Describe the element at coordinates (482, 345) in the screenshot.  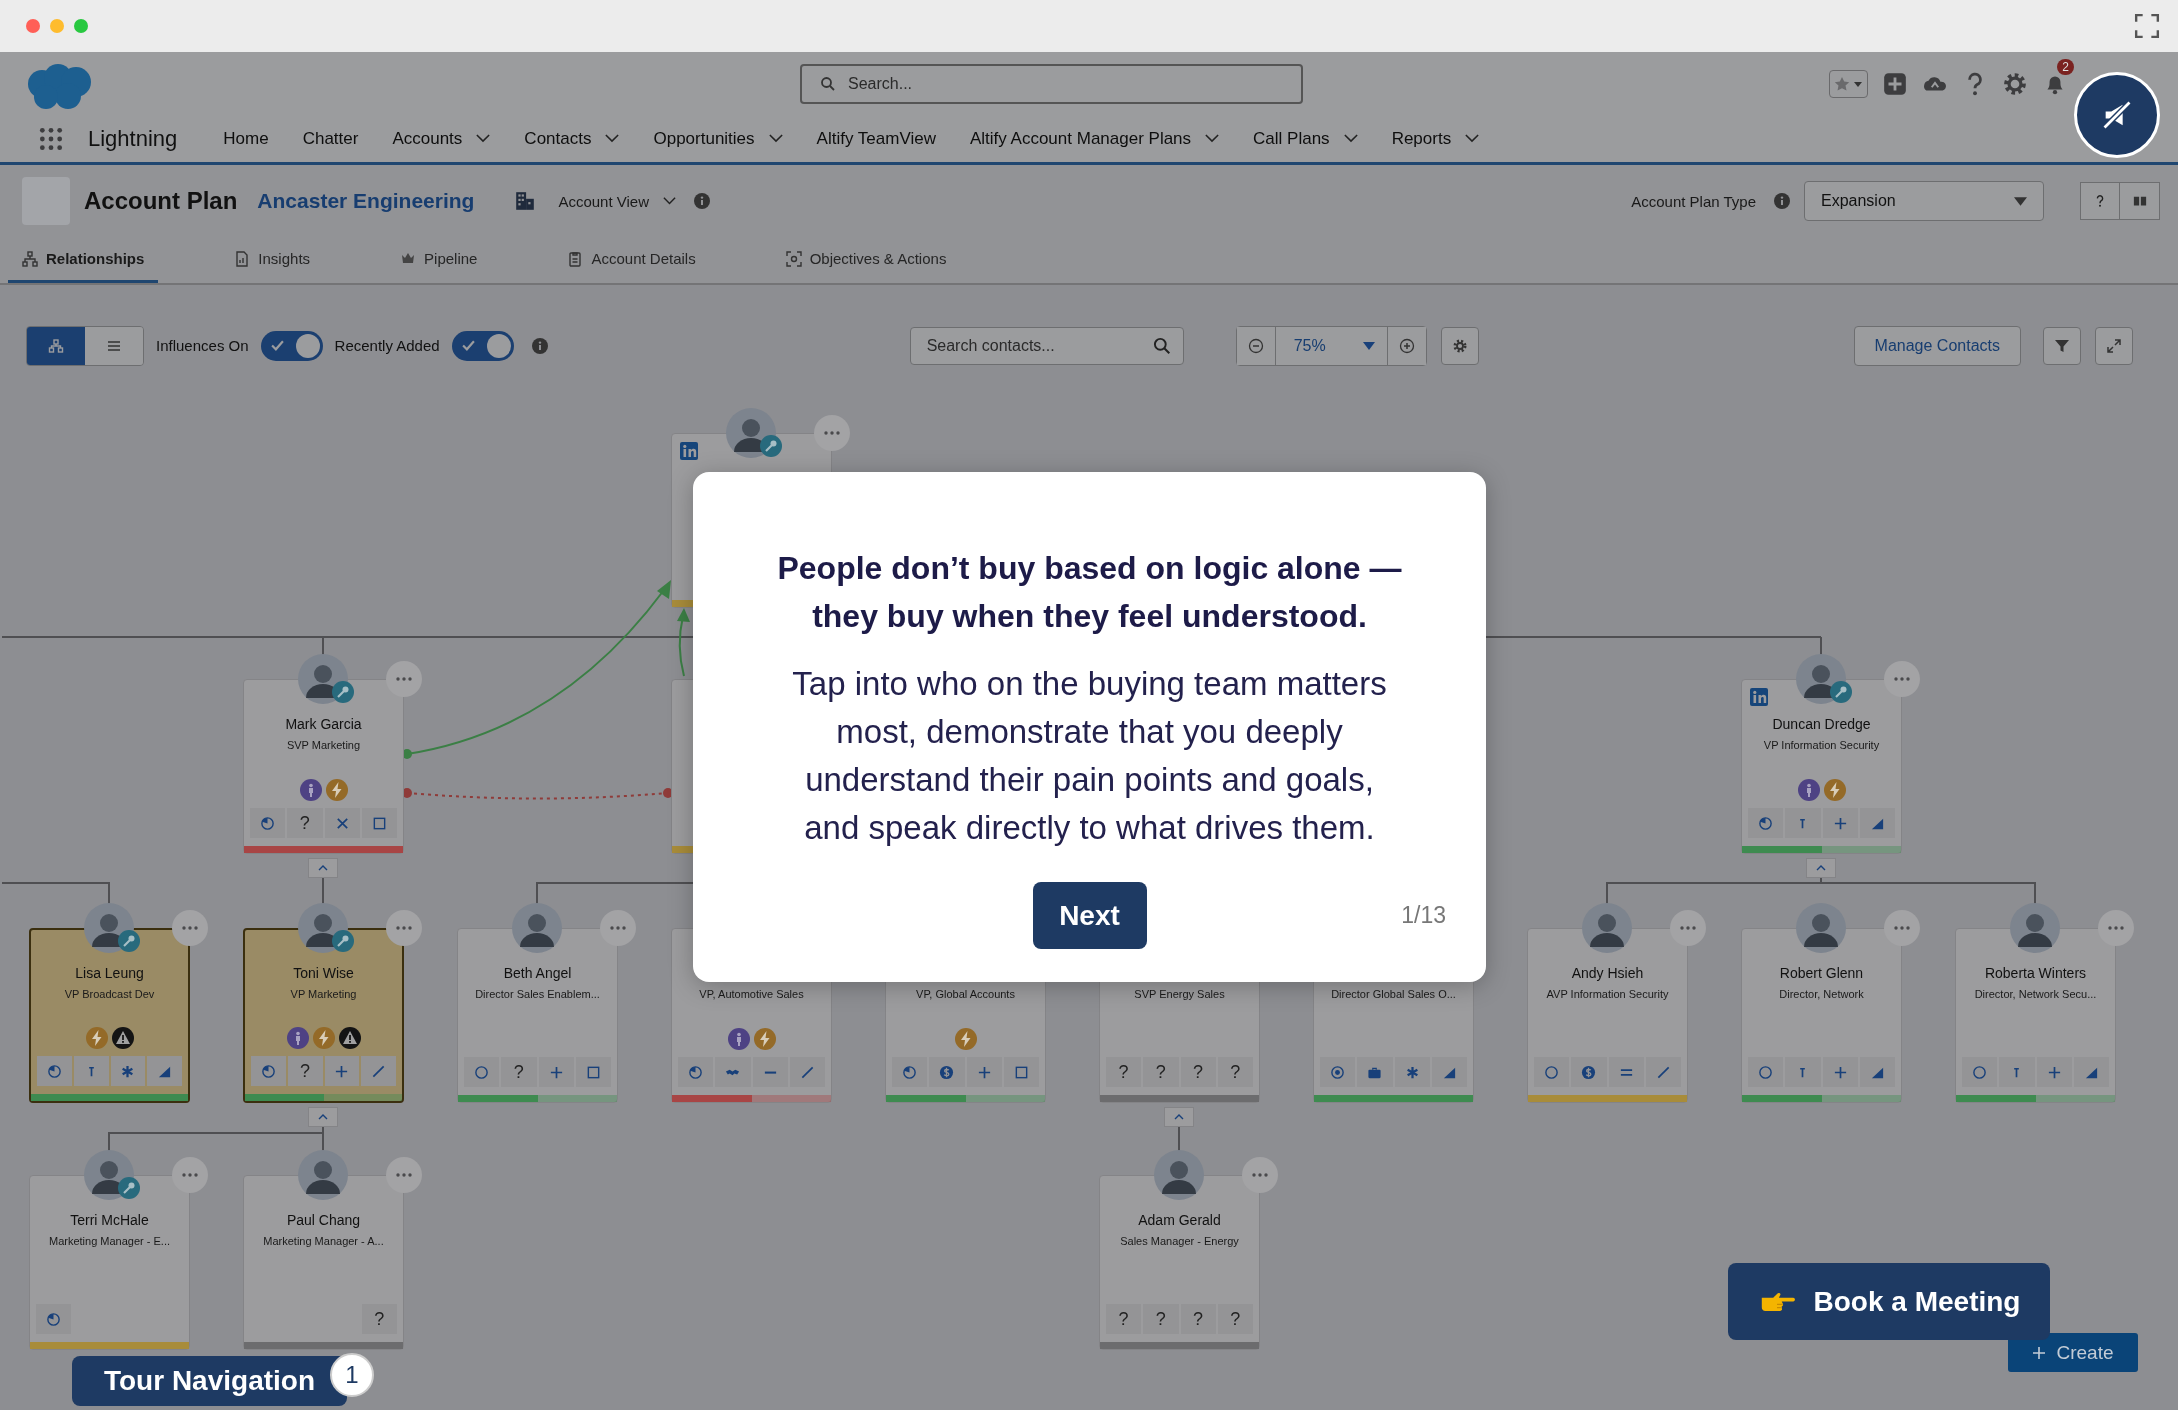
I see `toggle-switch` at that location.